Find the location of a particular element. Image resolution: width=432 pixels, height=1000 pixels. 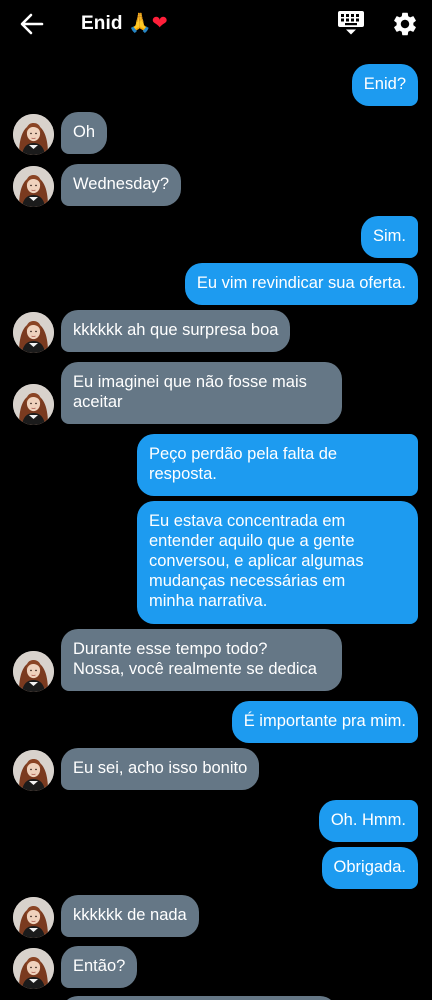

message-text: Peço perdão pela falta de resposta. is located at coordinates (243, 464).